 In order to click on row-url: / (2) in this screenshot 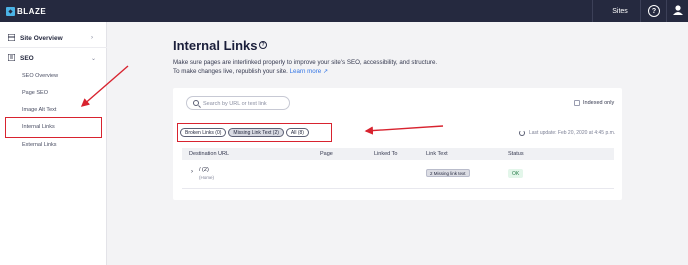, I will do `click(204, 170)`.